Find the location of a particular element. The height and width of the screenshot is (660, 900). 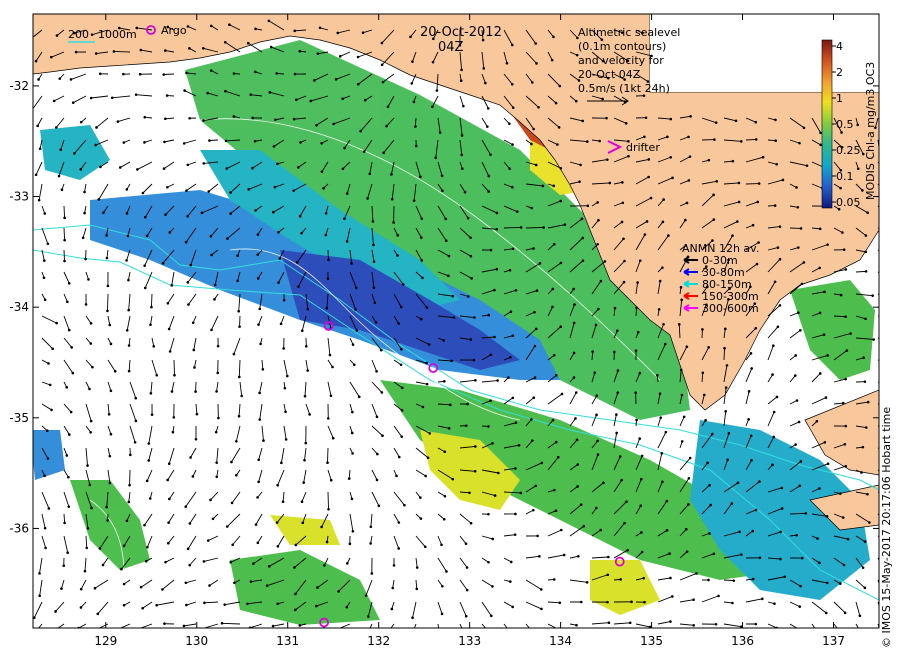

colorbar-title: MODIS Chl-a mg/m3 OC3 is located at coordinates (870, 131).